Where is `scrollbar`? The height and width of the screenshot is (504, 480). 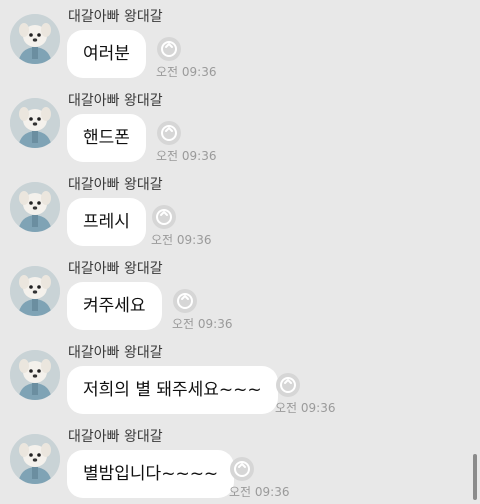
scrollbar is located at coordinates (475, 477).